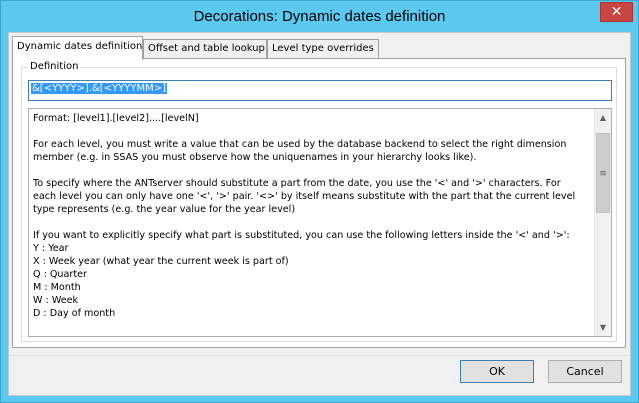  What do you see at coordinates (99, 88) in the screenshot?
I see `definition-input-value: &[<YYYY>].&[<YYYYMM>]` at bounding box center [99, 88].